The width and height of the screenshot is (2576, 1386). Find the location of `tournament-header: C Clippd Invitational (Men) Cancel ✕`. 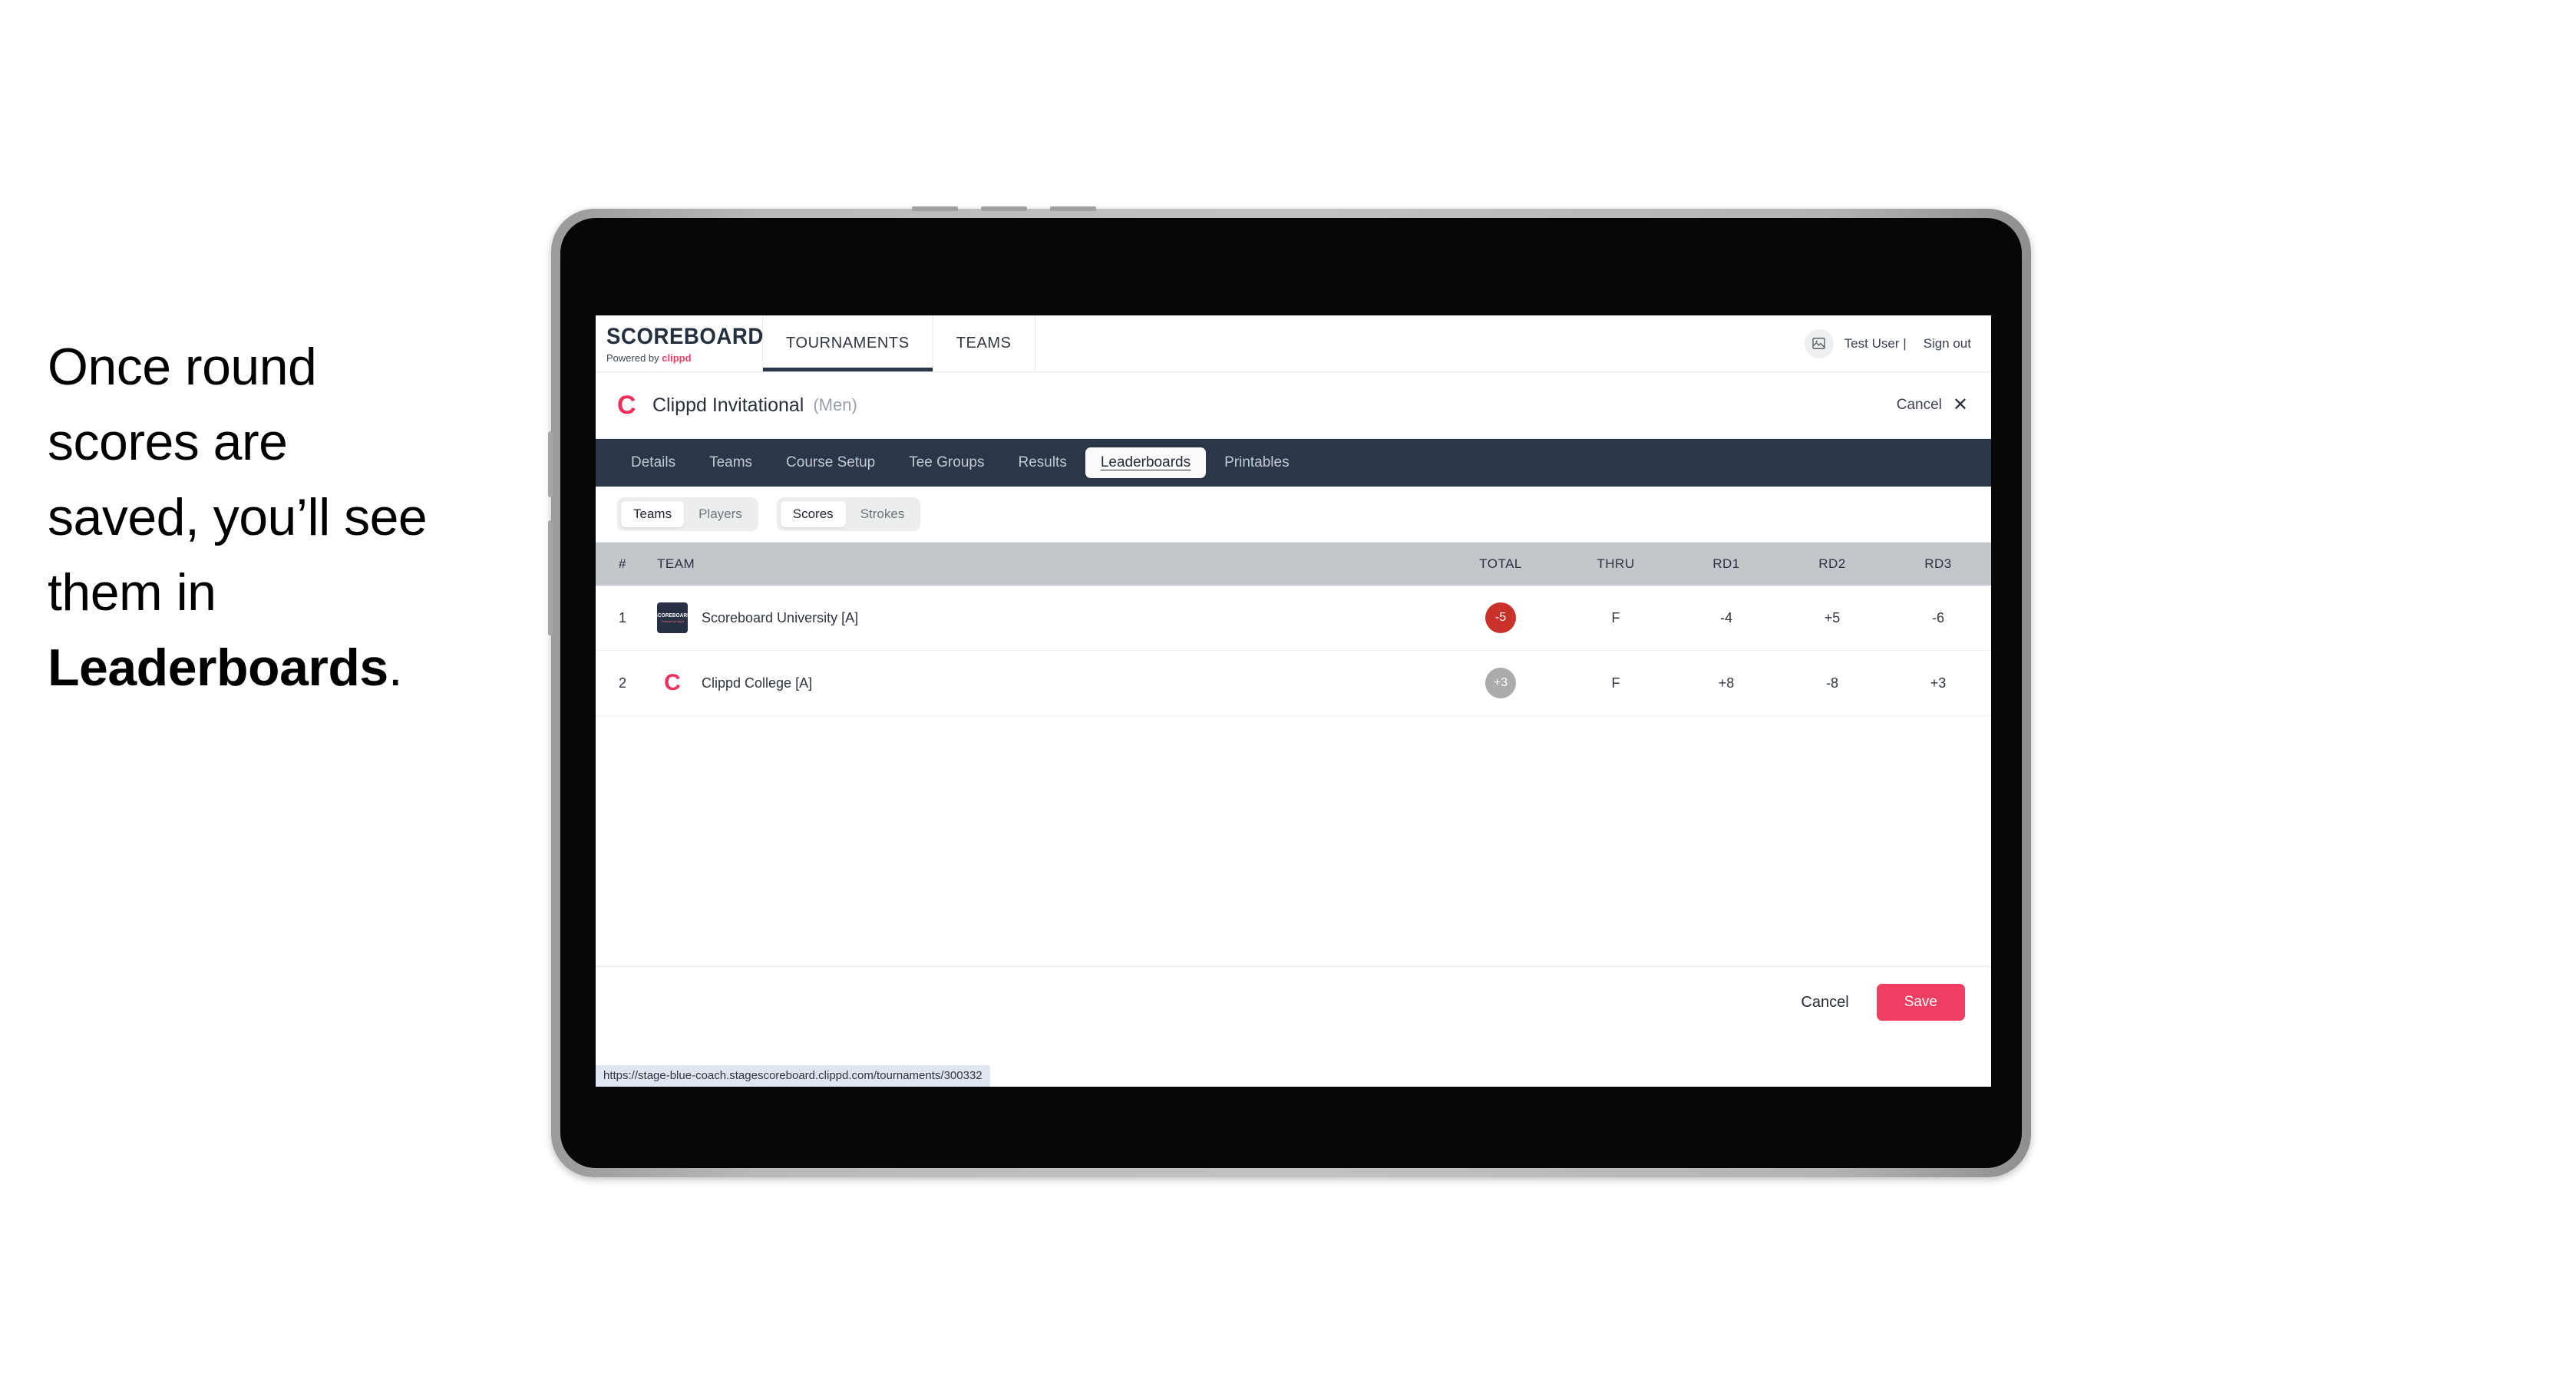

tournament-header: C Clippd Invitational (Men) Cancel ✕ is located at coordinates (1293, 405).